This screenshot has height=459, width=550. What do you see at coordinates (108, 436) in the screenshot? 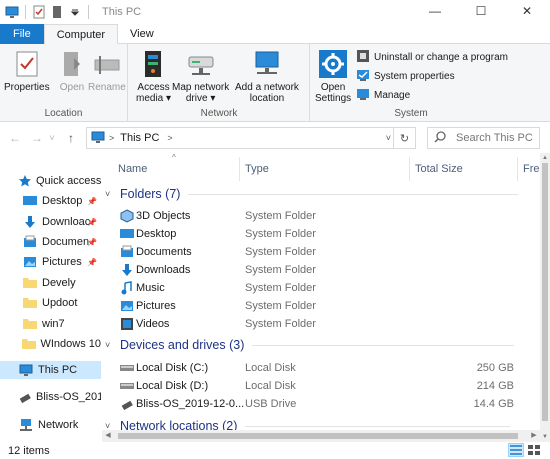
I see `scroll-left-arrow: ◀` at bounding box center [108, 436].